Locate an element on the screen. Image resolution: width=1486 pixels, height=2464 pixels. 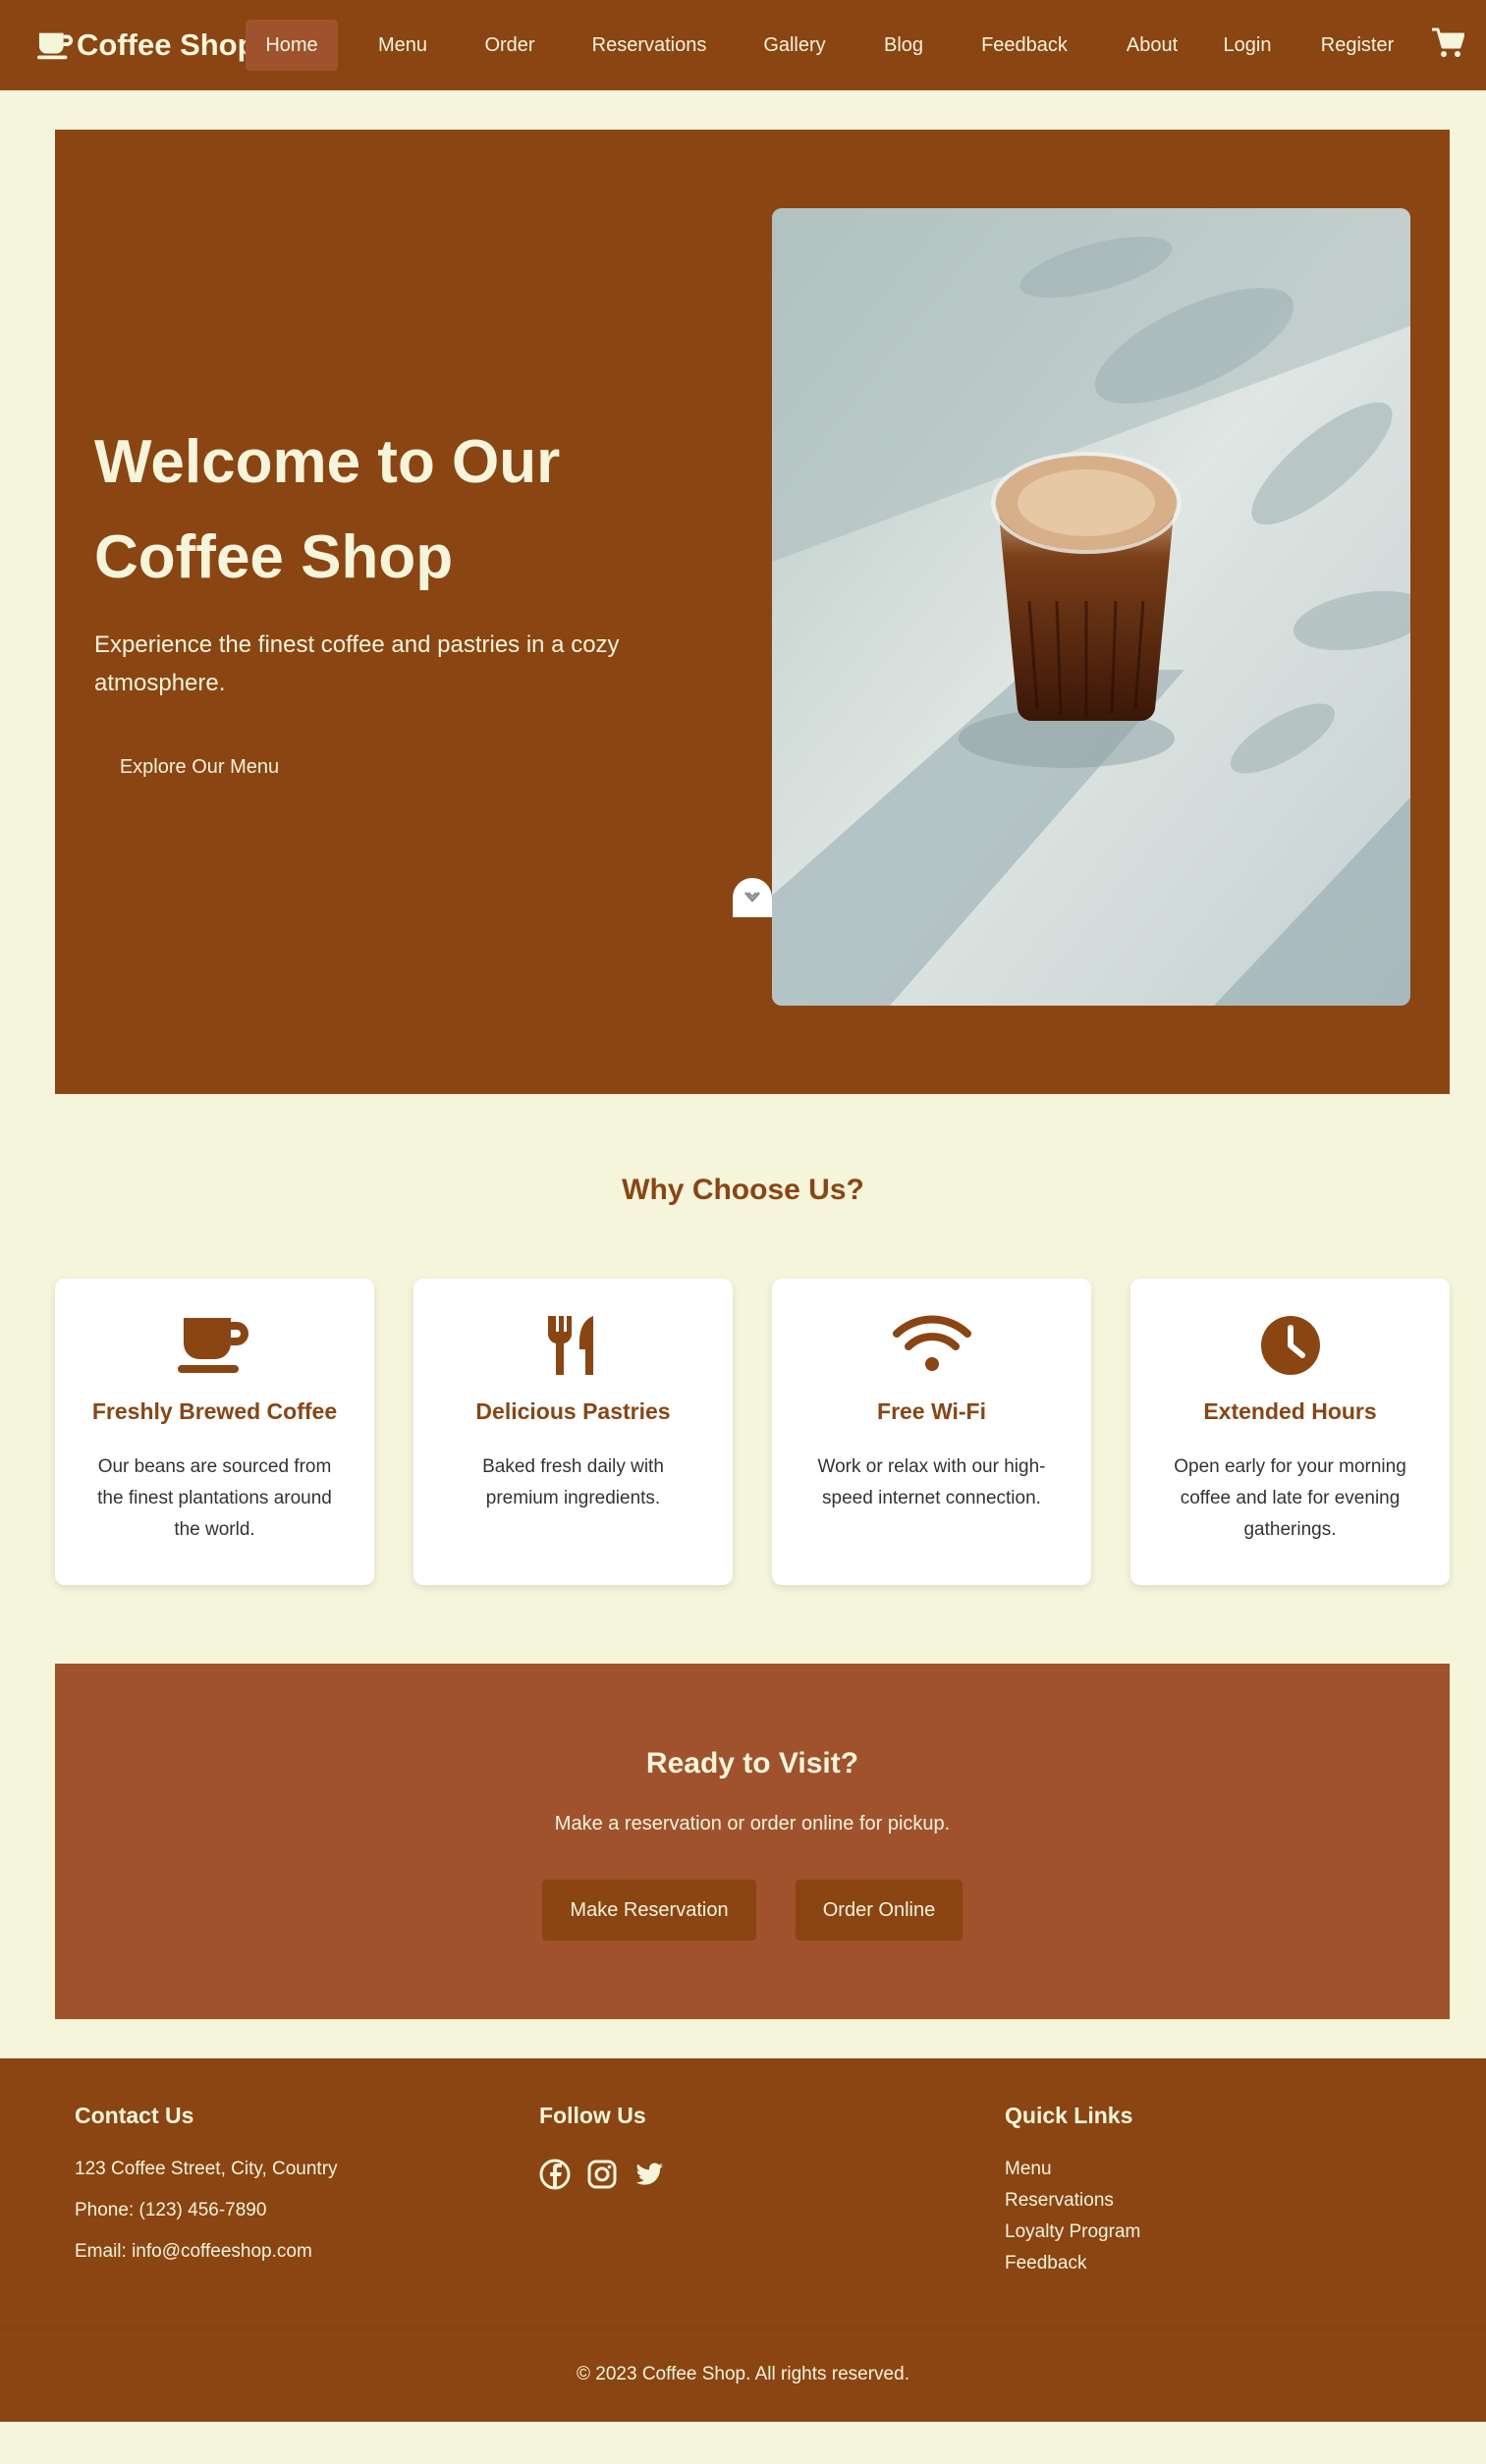
quick-link-menu: Menu is located at coordinates (1028, 2169).